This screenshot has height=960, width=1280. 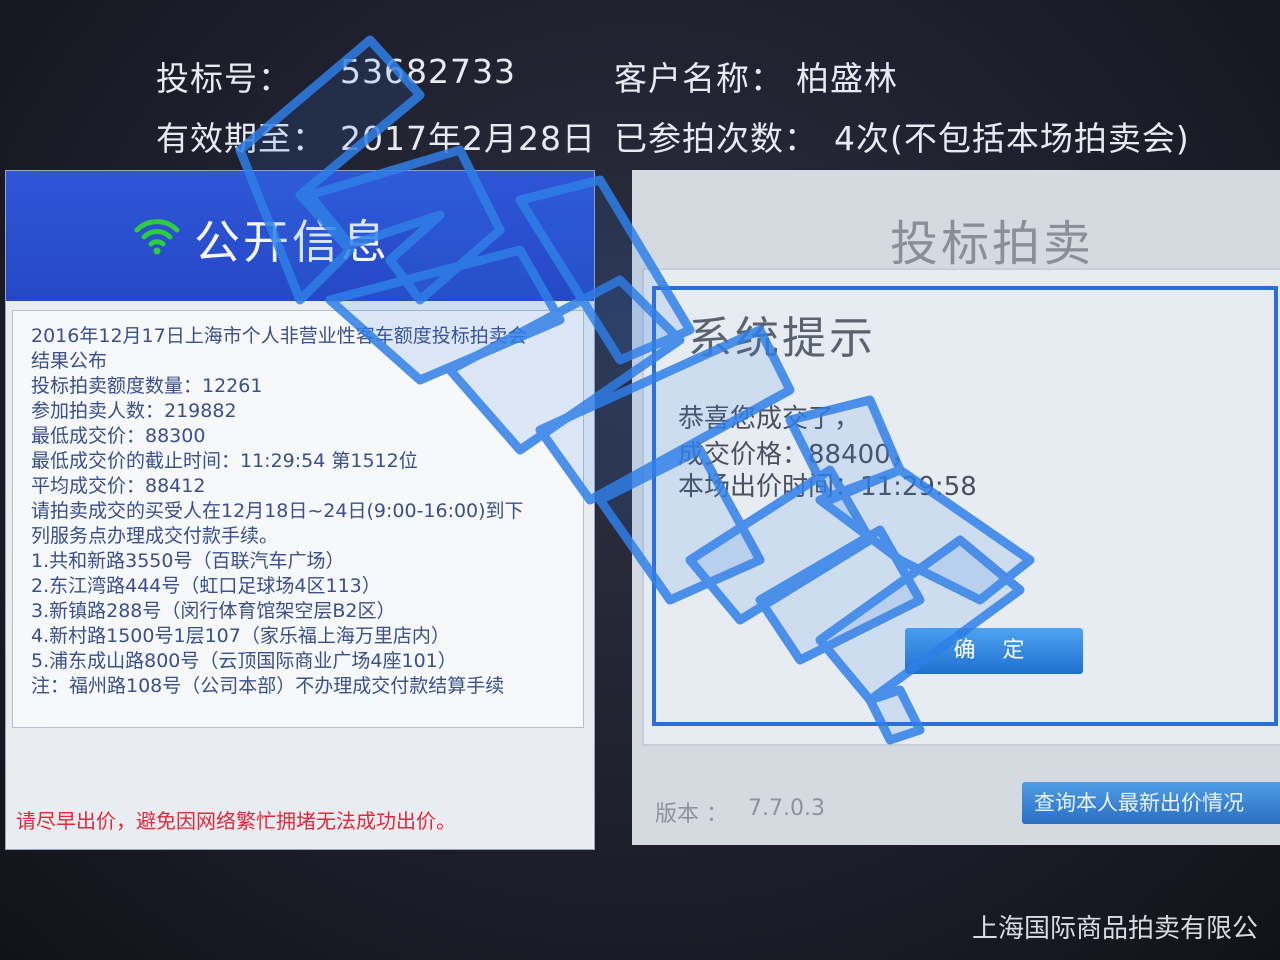 I want to click on valid-until-value: 2017年2月28日, so click(x=468, y=138).